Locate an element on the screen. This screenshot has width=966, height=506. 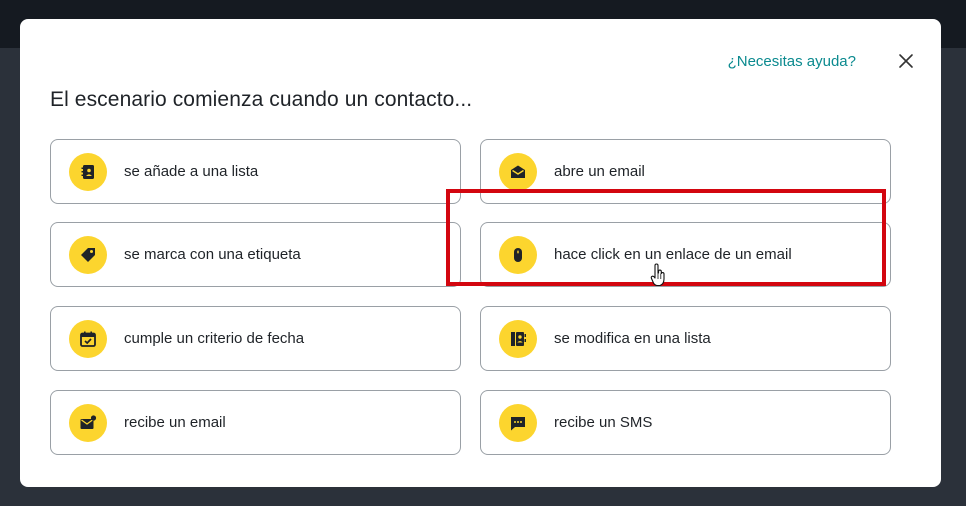
option-label: se añade a una lista is located at coordinates (191, 171).